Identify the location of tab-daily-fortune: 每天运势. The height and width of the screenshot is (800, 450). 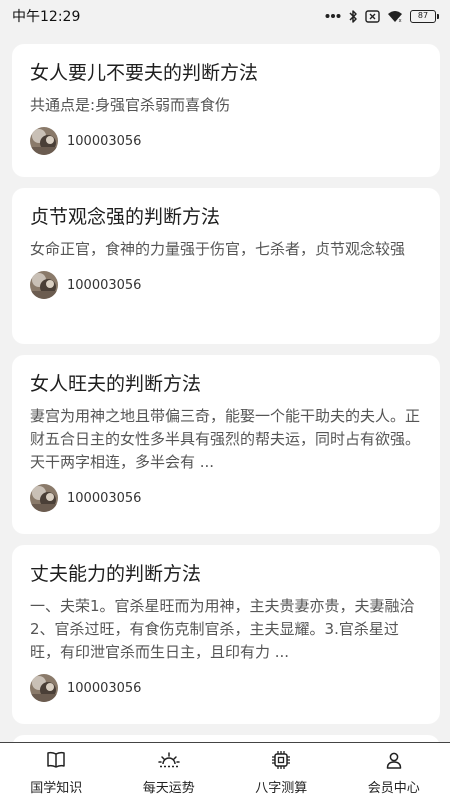
(169, 771).